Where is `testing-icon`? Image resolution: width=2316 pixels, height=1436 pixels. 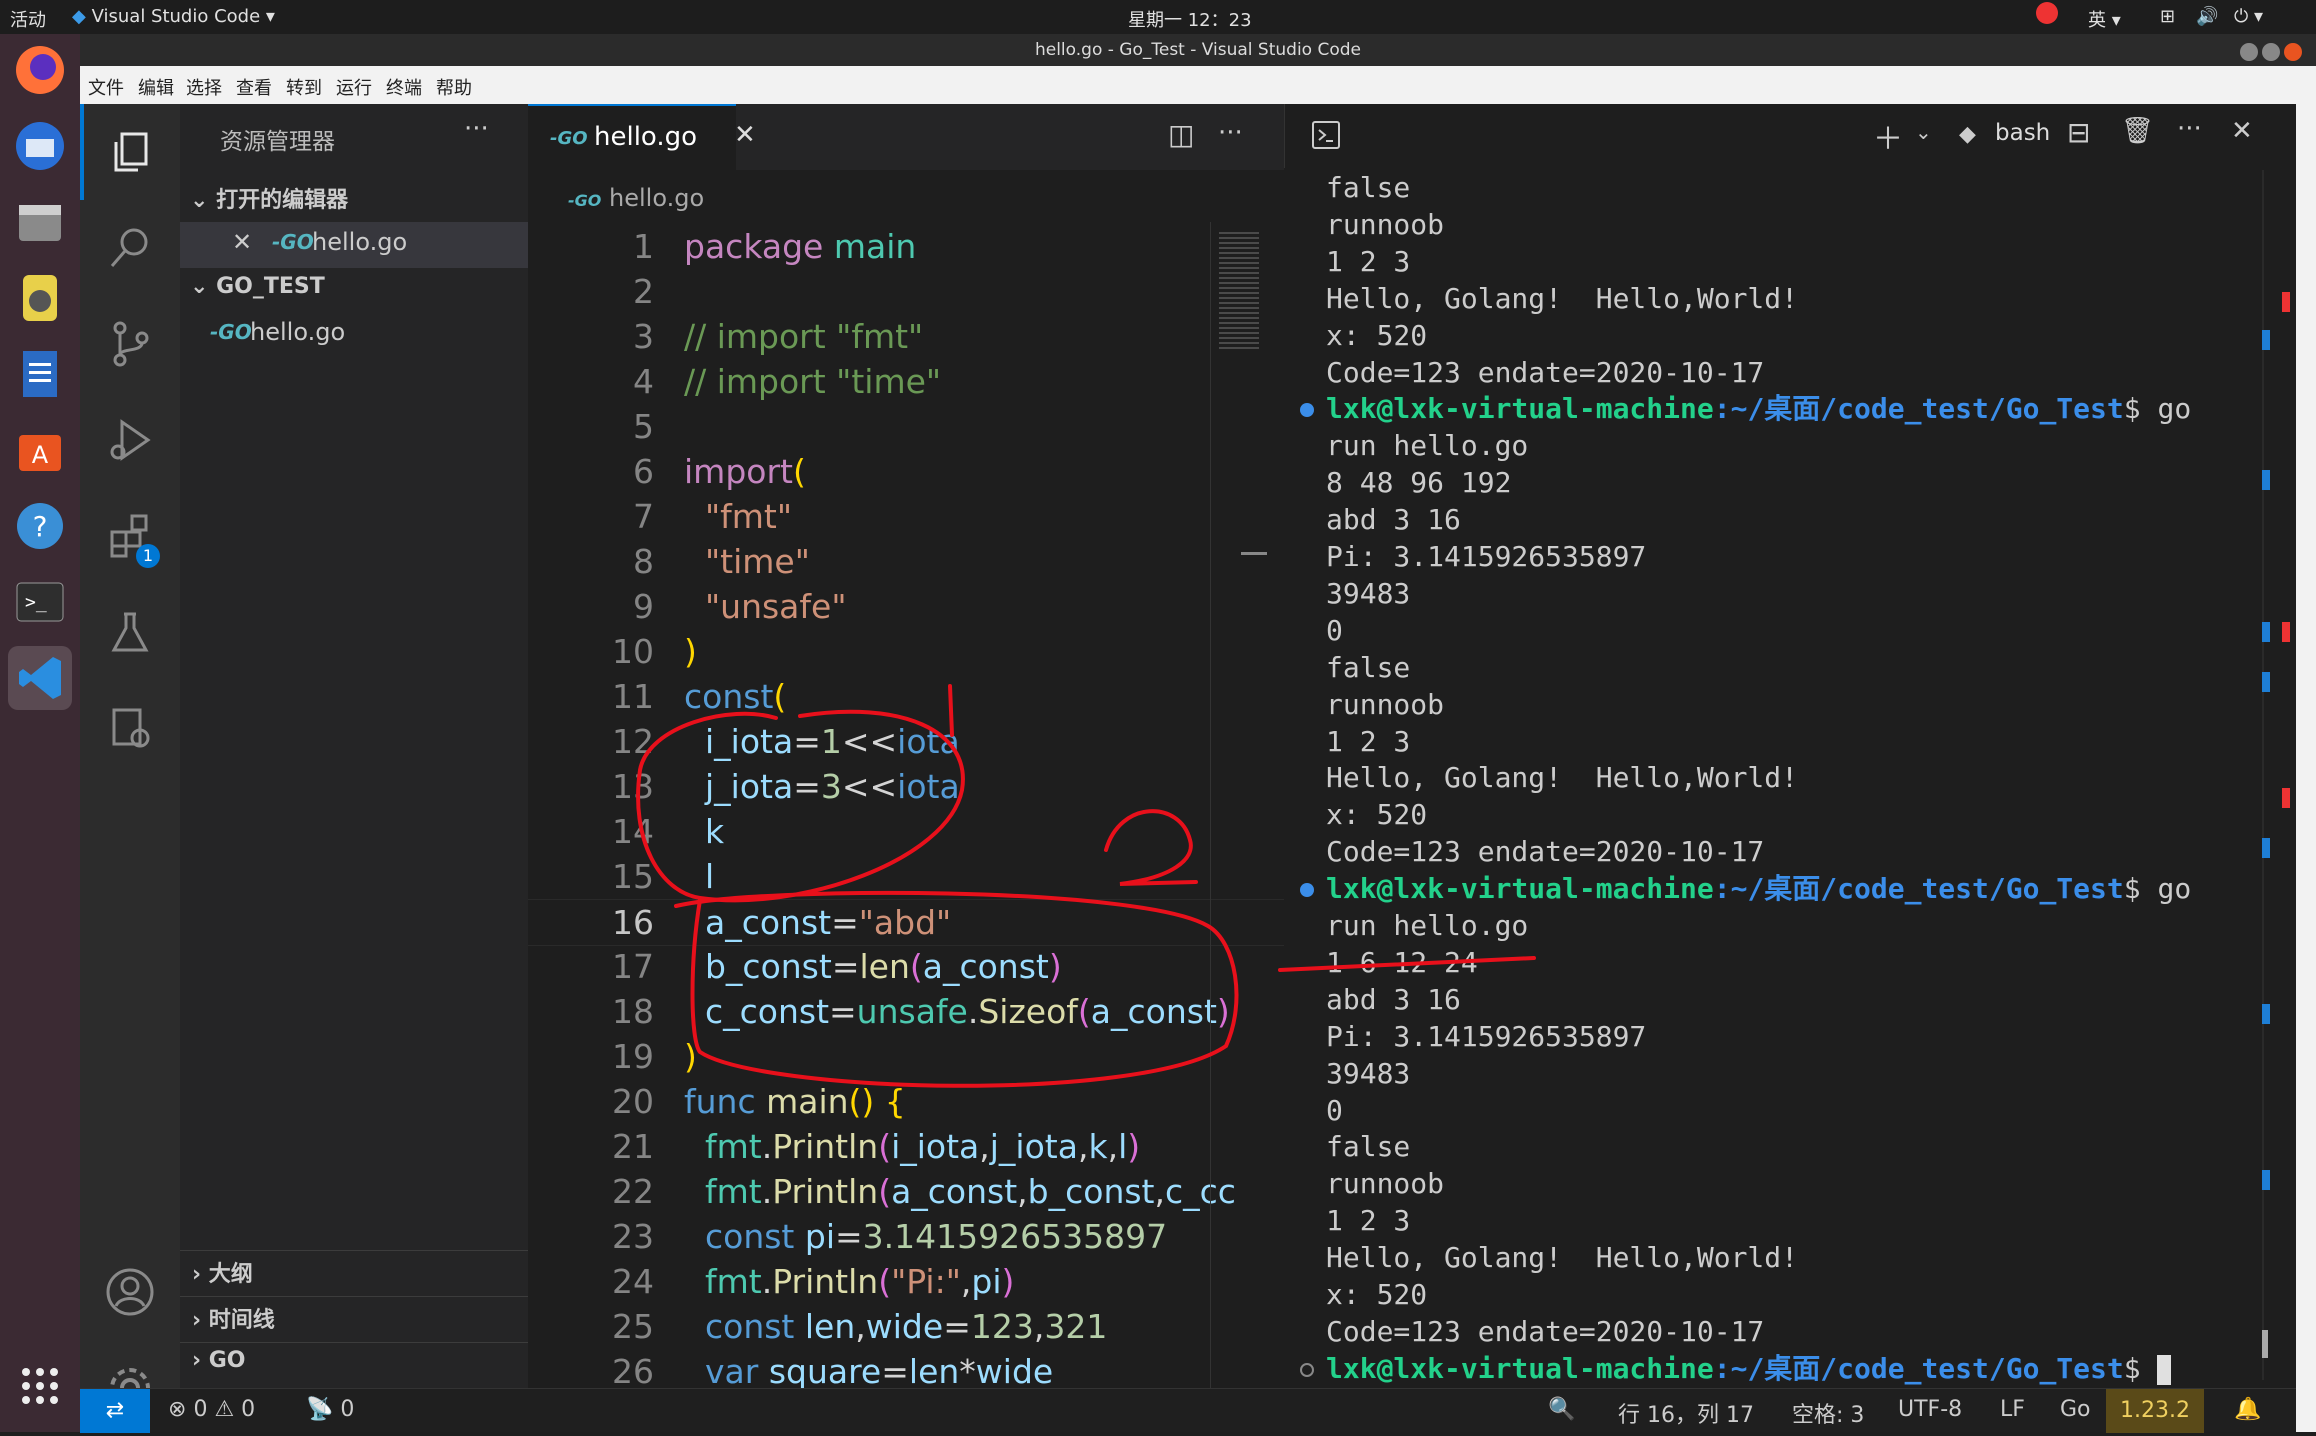 testing-icon is located at coordinates (130, 632).